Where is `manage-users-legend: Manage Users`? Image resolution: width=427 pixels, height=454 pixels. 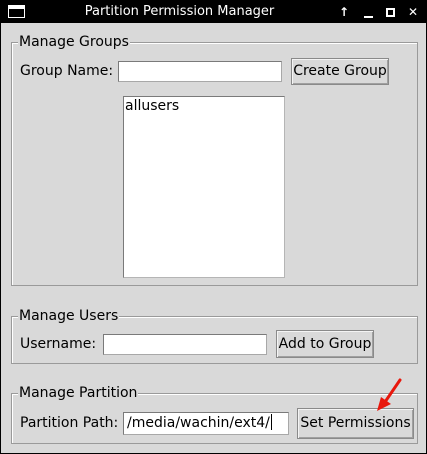
manage-users-legend: Manage Users is located at coordinates (69, 316).